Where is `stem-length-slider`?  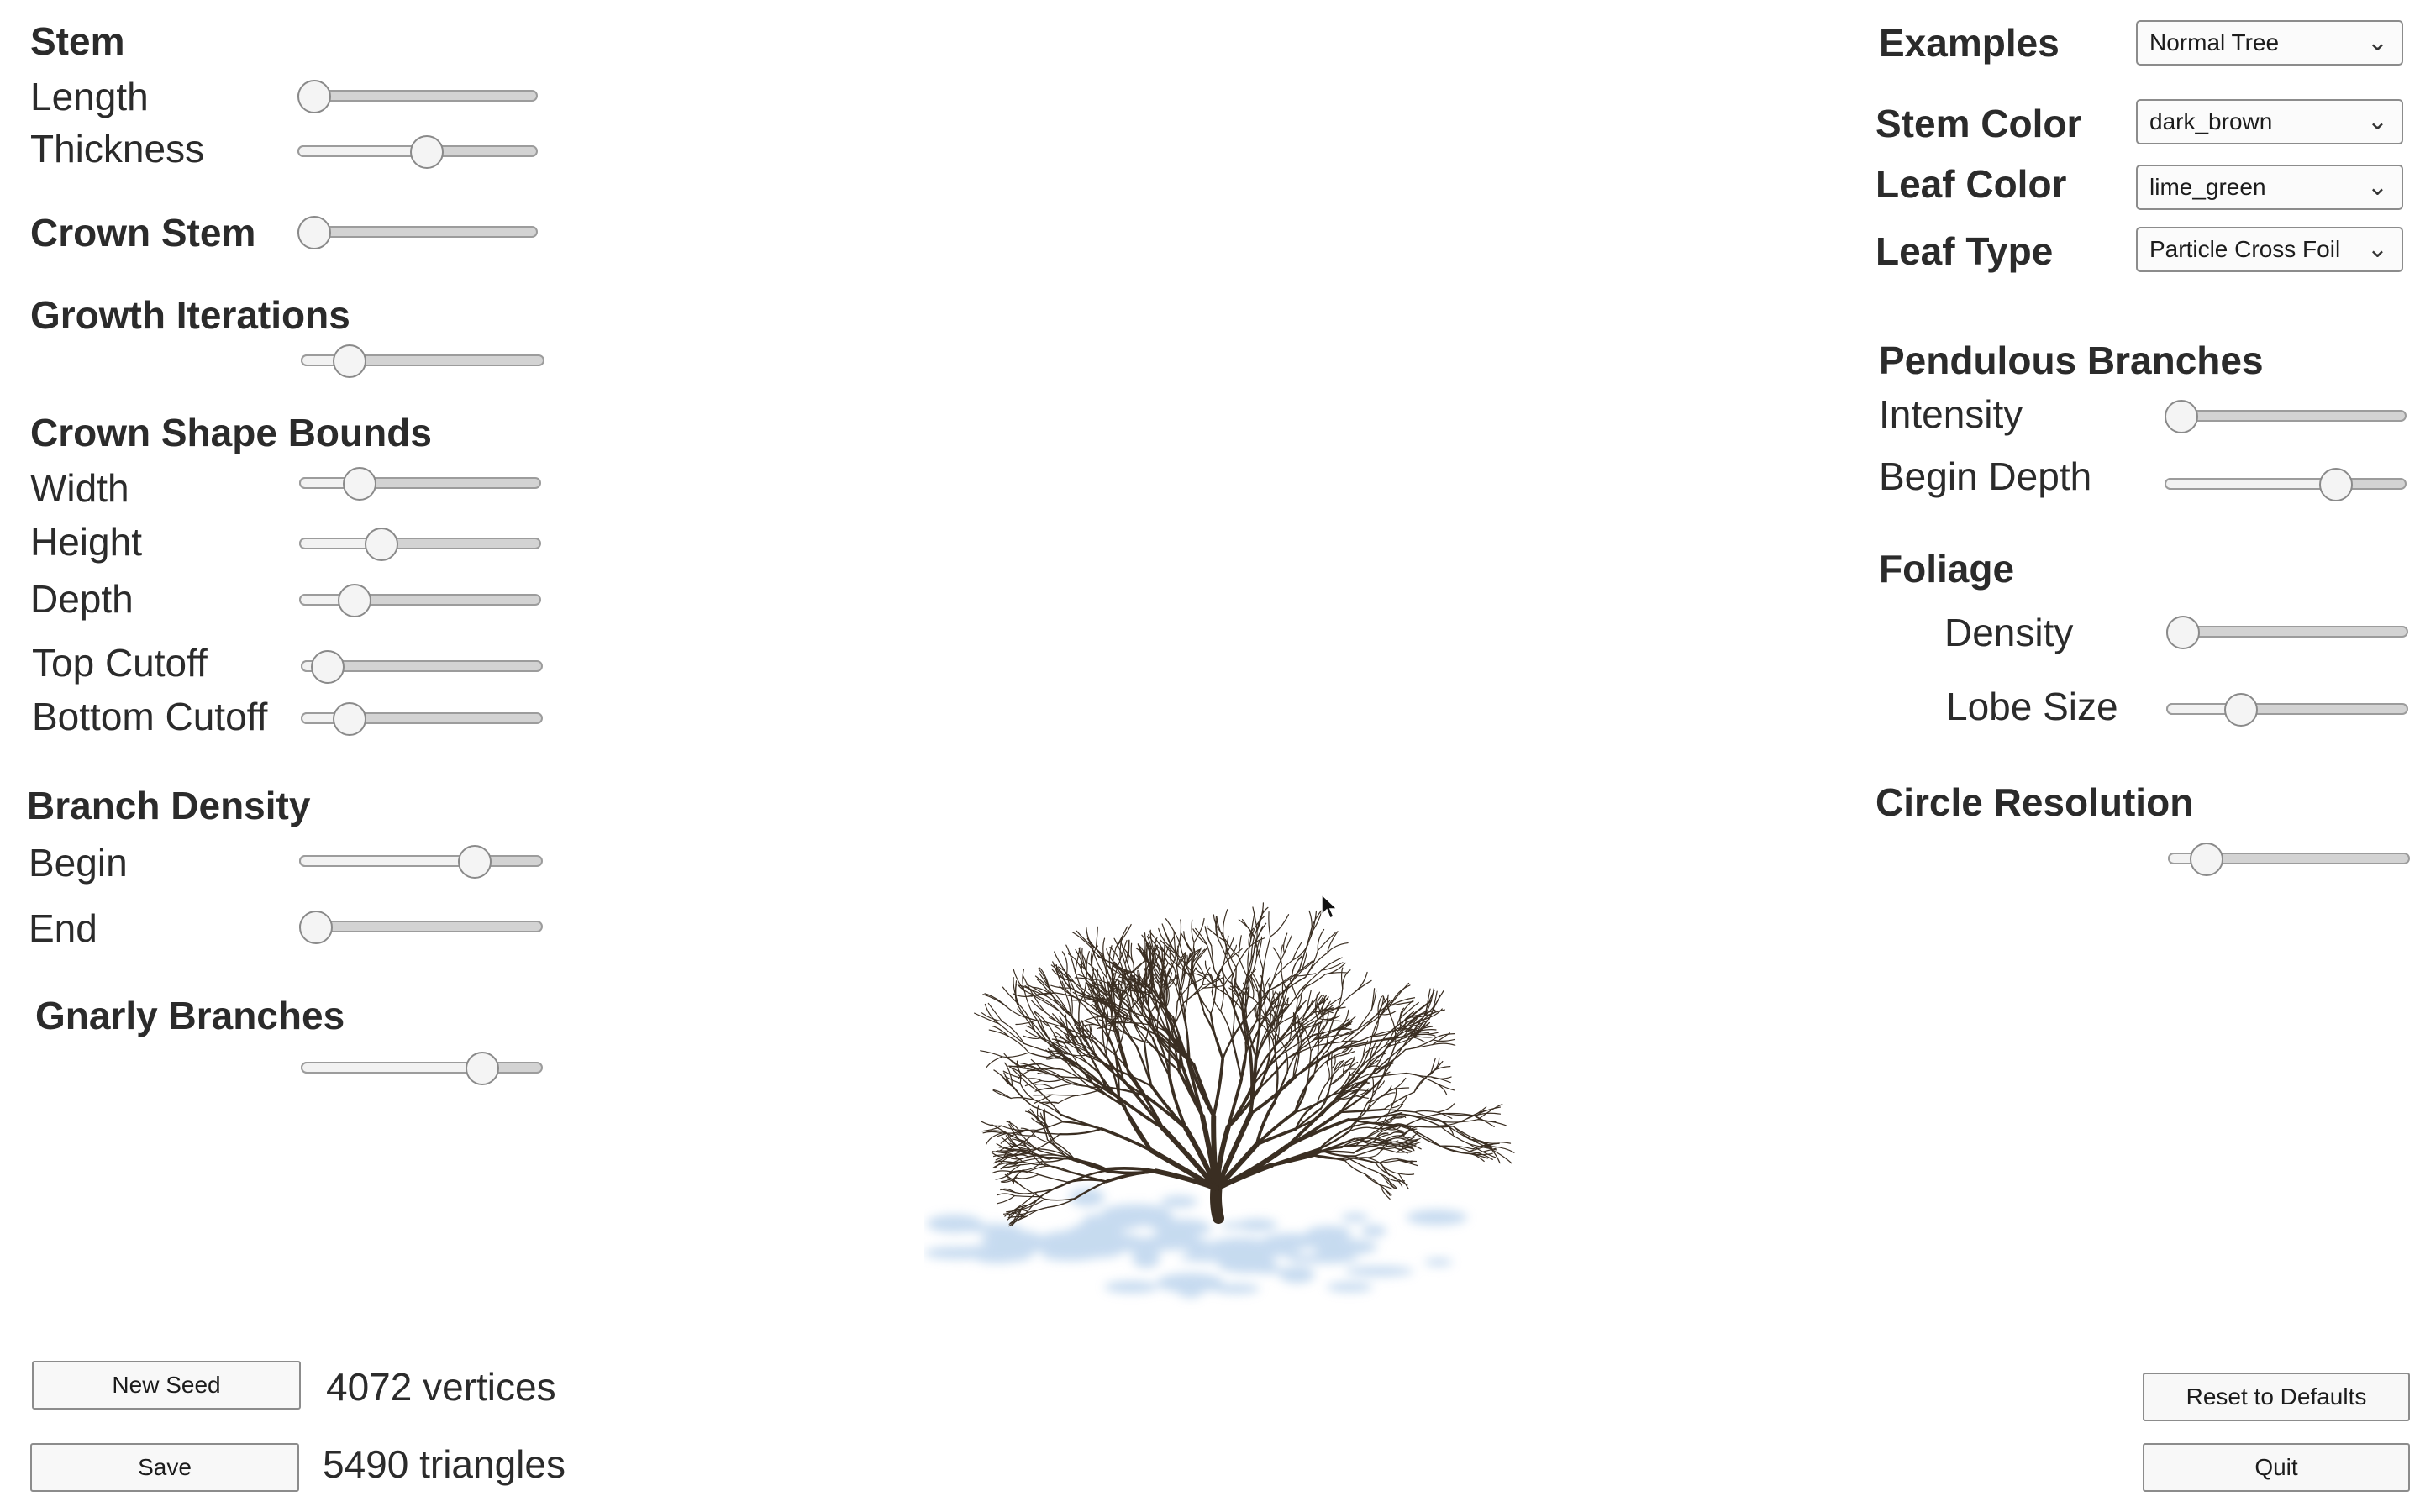 stem-length-slider is located at coordinates (417, 96).